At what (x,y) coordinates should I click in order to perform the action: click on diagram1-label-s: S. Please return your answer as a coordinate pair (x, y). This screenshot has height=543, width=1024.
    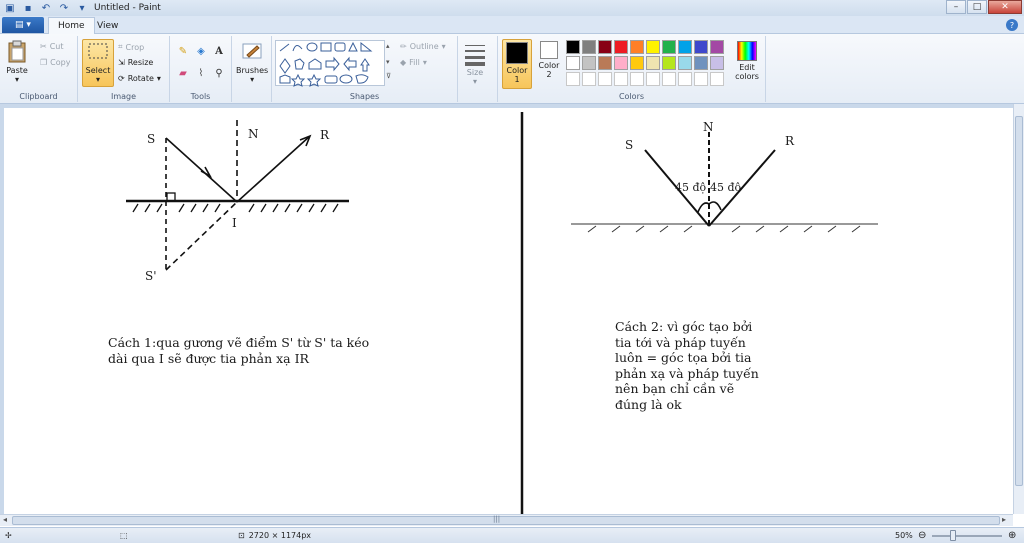
    Looking at the image, I should click on (151, 139).